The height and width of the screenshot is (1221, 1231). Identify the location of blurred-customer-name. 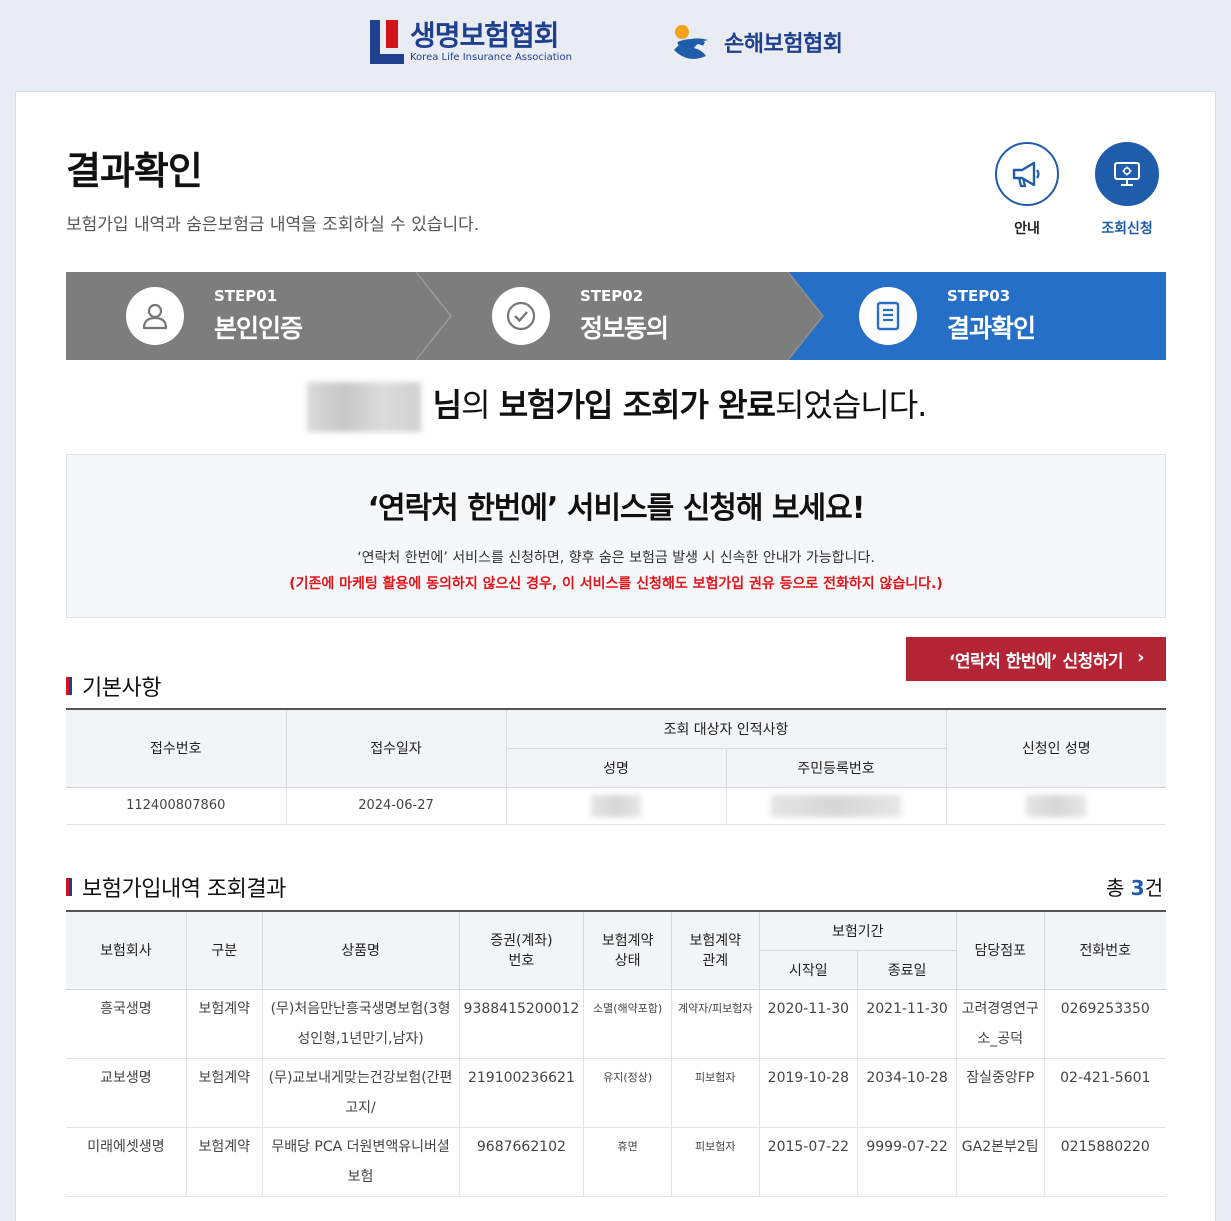
(363, 407).